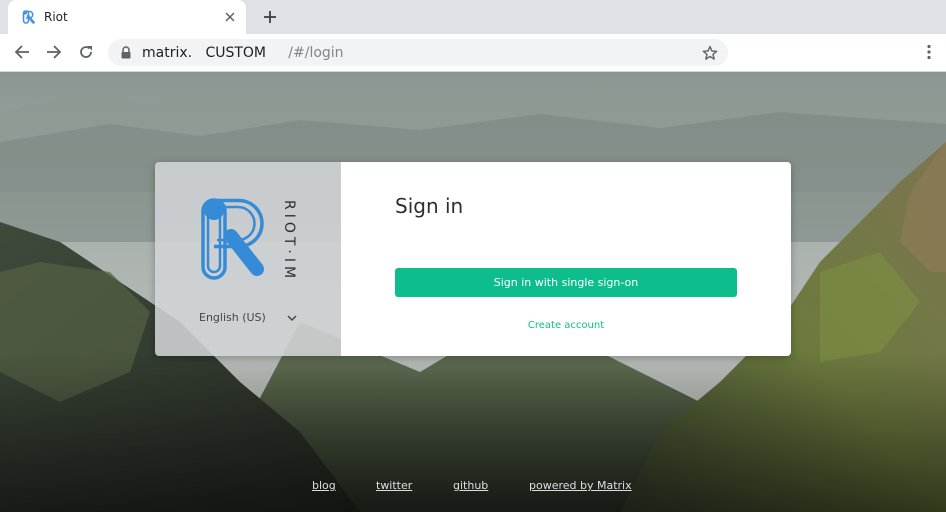 The image size is (946, 512). Describe the element at coordinates (270, 17) in the screenshot. I see `plus-icon` at that location.